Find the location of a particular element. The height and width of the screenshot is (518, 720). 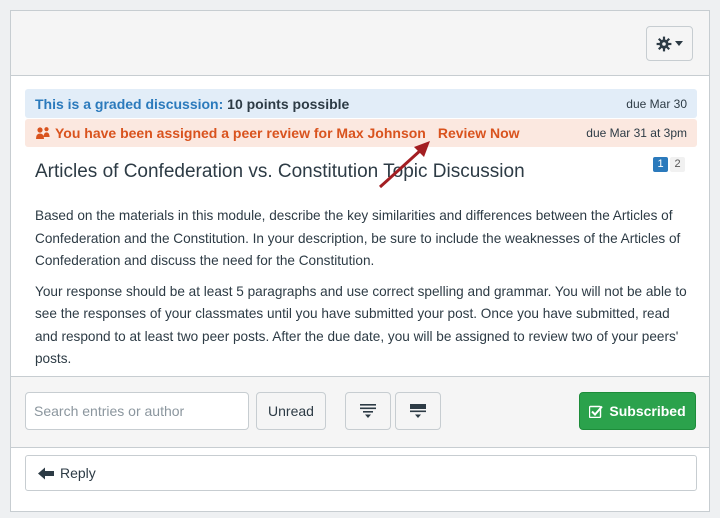

settings-menu-button is located at coordinates (669, 43).